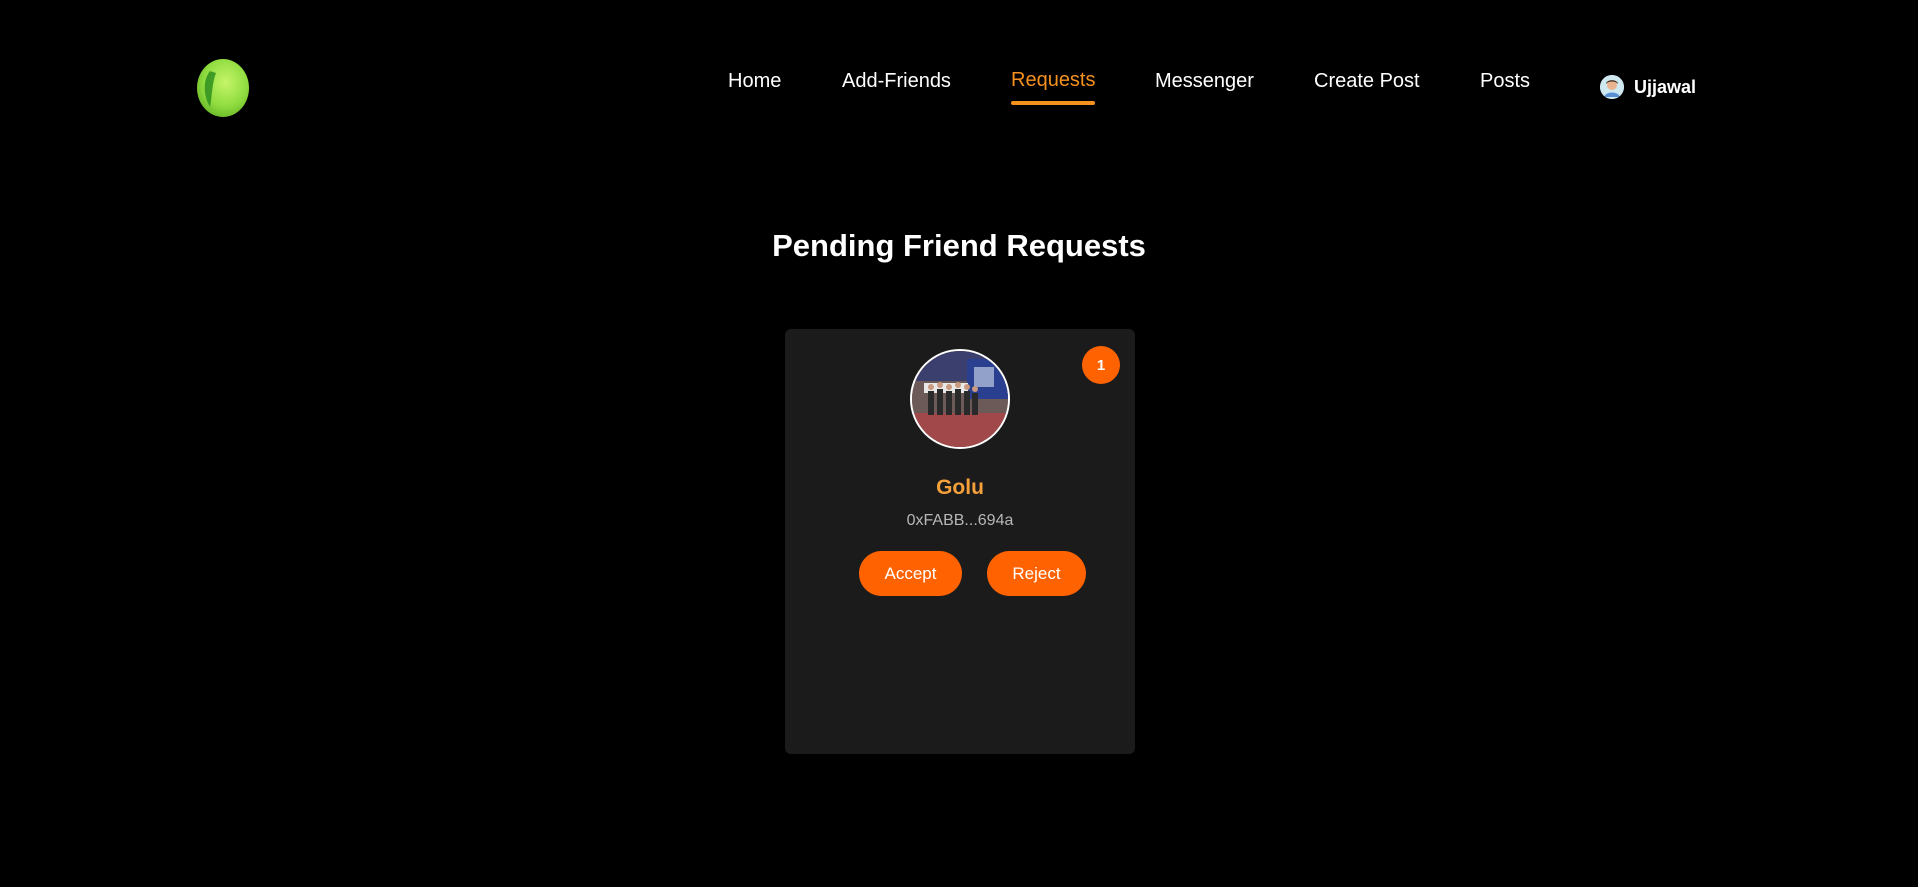  Describe the element at coordinates (754, 81) in the screenshot. I see `nav-home: Home` at that location.